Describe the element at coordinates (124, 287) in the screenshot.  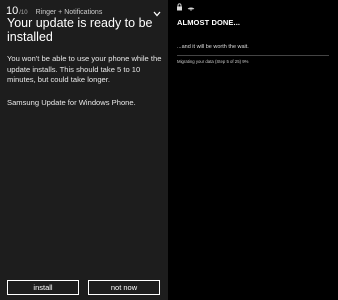
I see `not-now-button: not now` at that location.